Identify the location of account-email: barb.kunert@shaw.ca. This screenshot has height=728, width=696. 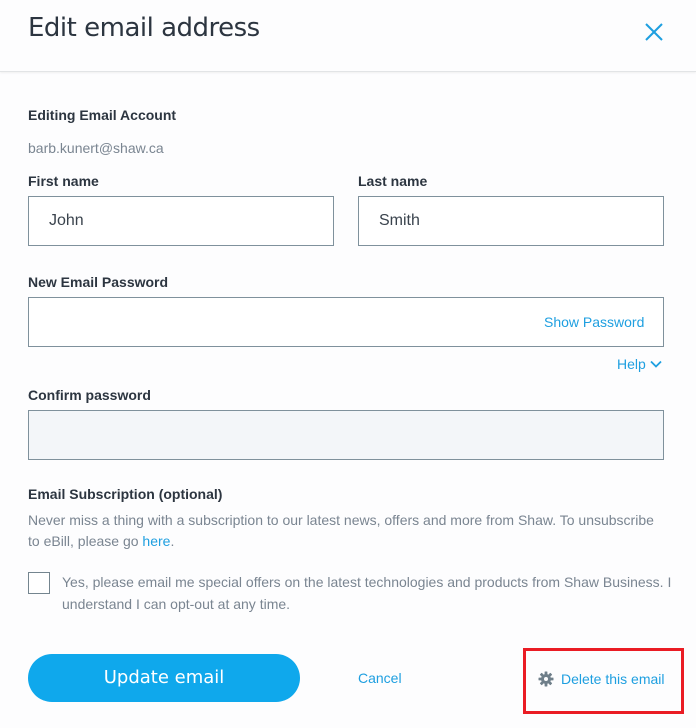
(96, 148).